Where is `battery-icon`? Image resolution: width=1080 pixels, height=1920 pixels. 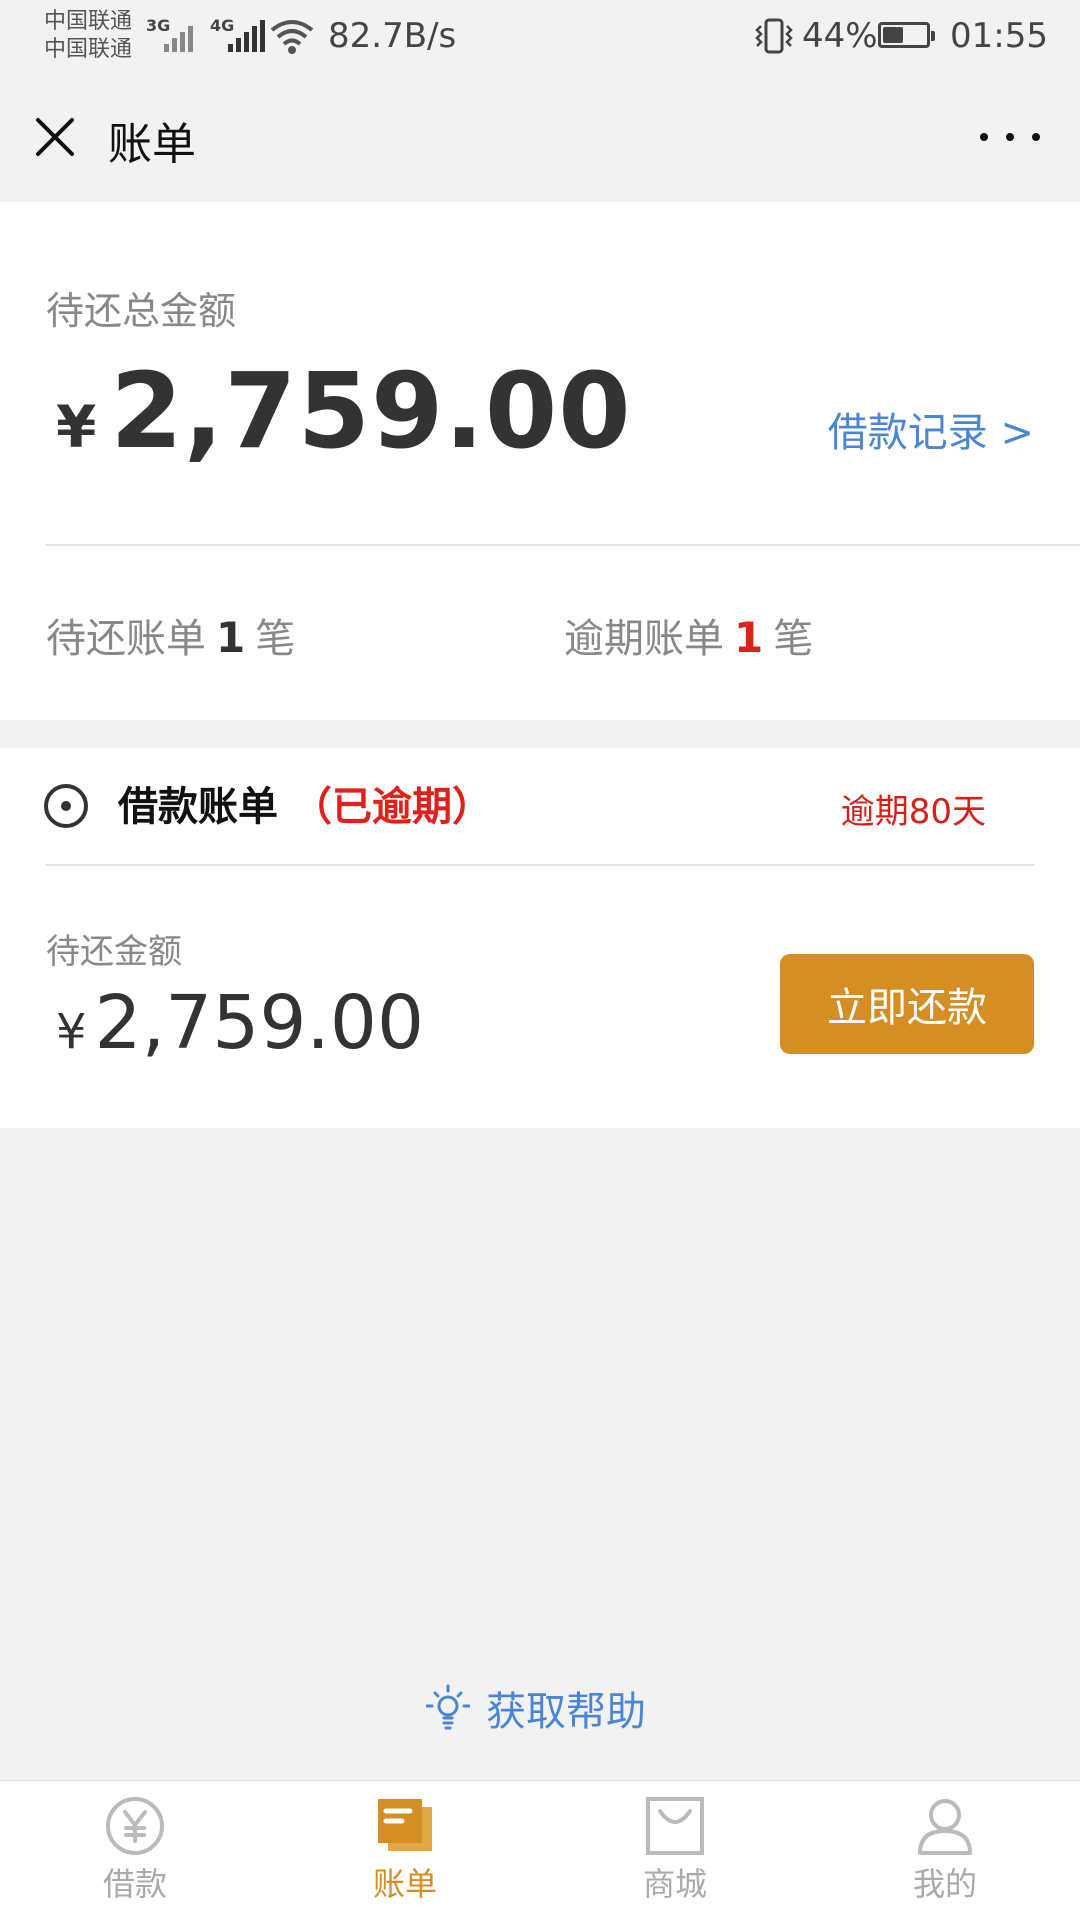 battery-icon is located at coordinates (906, 35).